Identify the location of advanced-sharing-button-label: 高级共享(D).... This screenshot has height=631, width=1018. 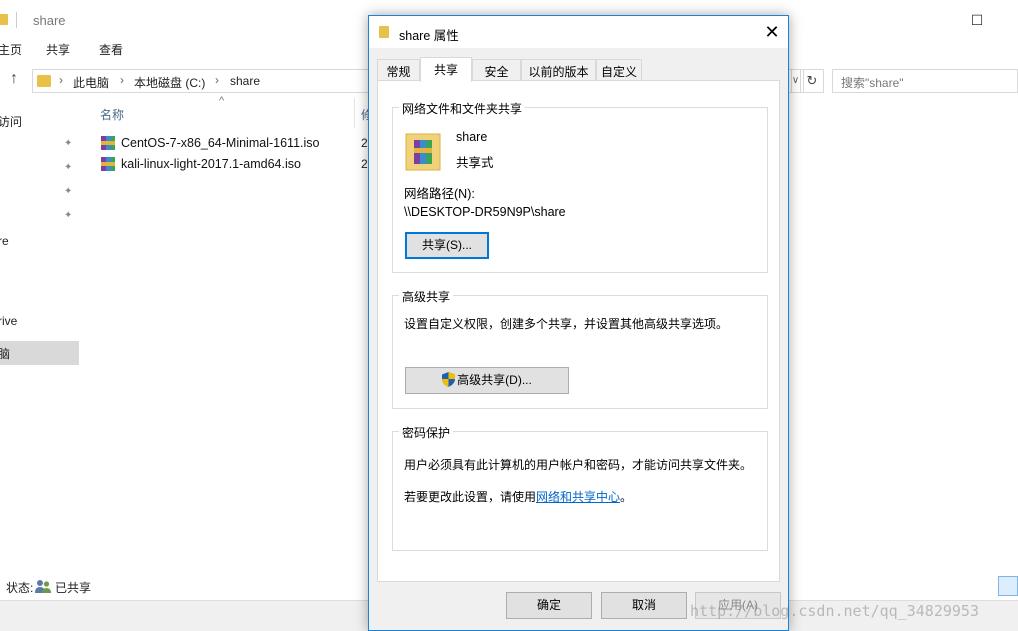
(494, 380).